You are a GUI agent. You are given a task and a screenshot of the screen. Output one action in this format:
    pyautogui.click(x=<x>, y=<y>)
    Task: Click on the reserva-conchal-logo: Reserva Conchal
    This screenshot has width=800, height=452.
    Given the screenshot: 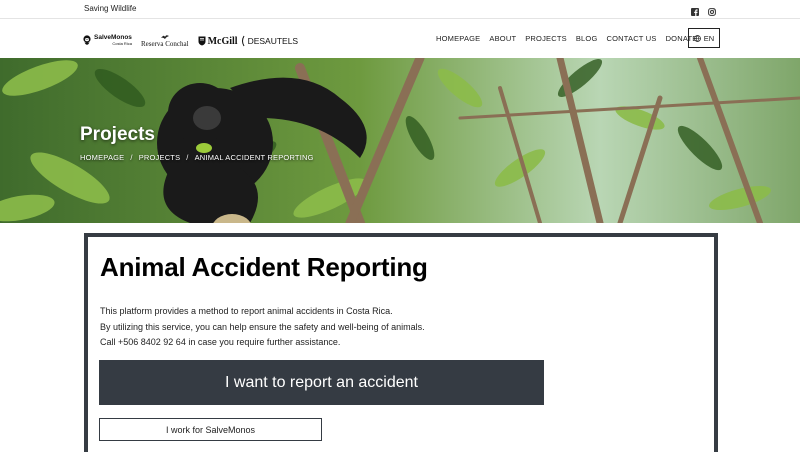 What is the action you would take?
    pyautogui.click(x=165, y=41)
    